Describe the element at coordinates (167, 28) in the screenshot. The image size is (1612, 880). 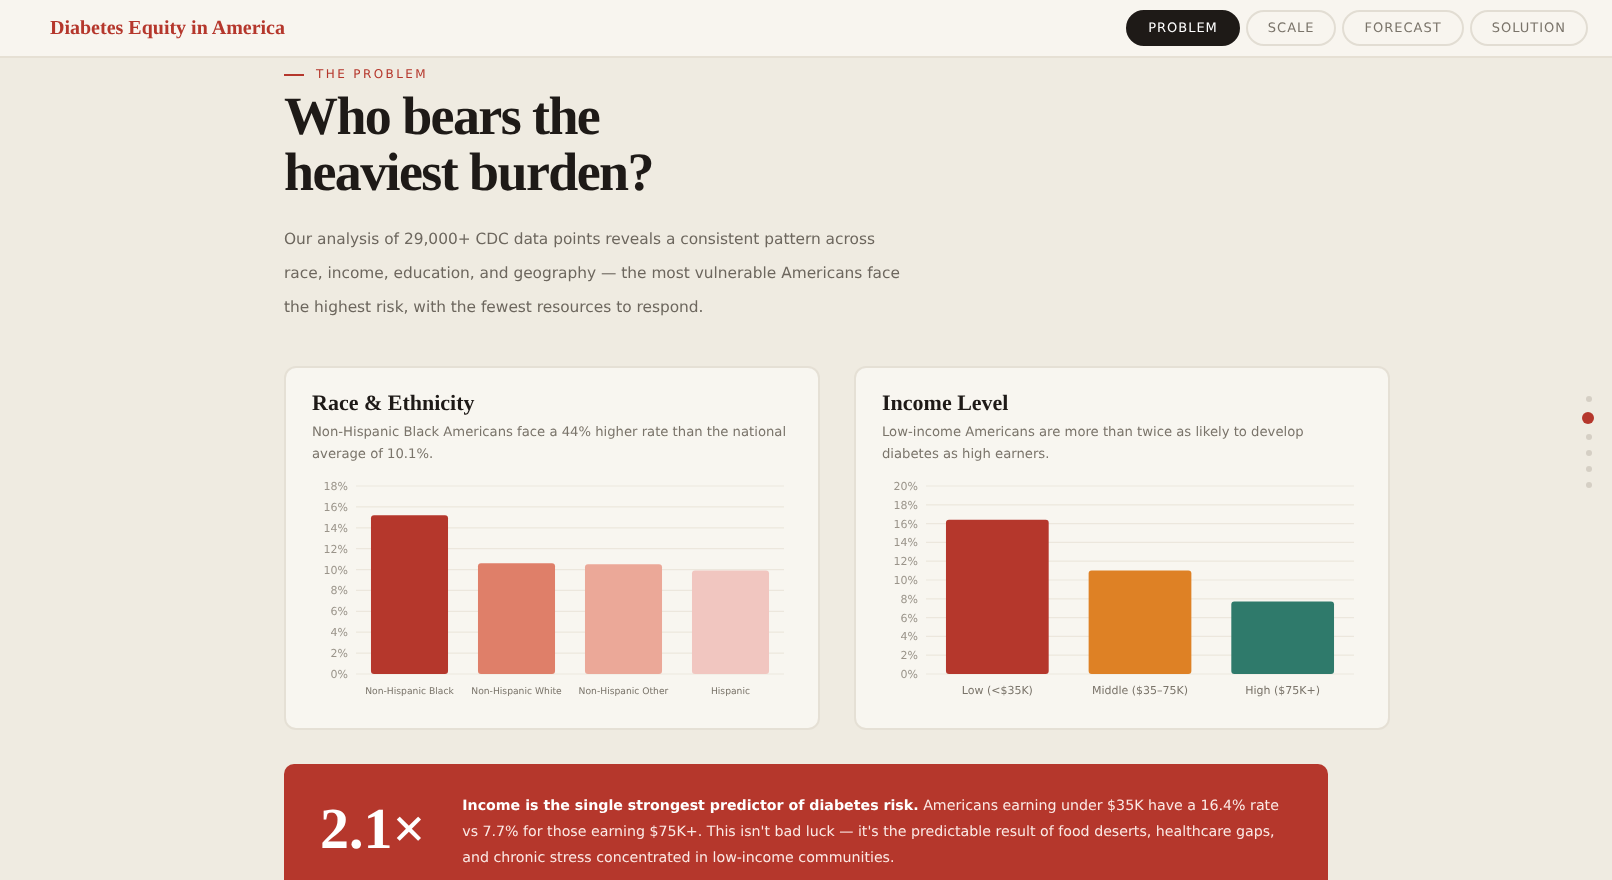
I see `site-title: Diabetes Equity in America` at that location.